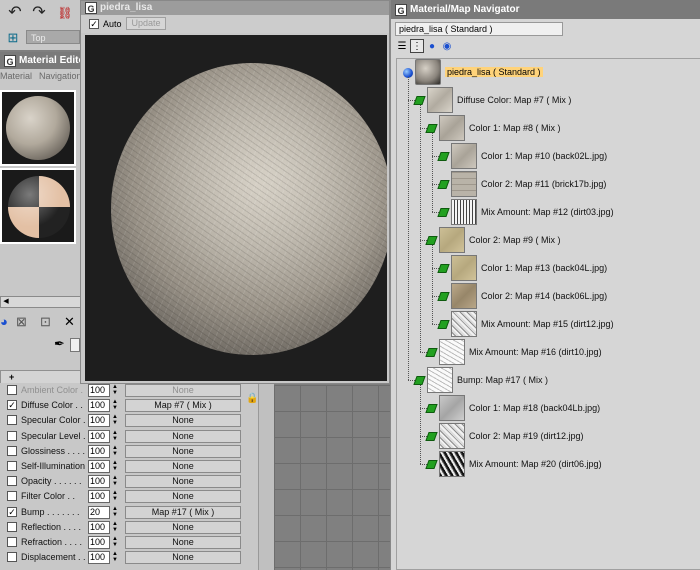 The width and height of the screenshot is (700, 570). What do you see at coordinates (235, 8) in the screenshot?
I see `preview-title-bar: Gpiedra_lisa` at bounding box center [235, 8].